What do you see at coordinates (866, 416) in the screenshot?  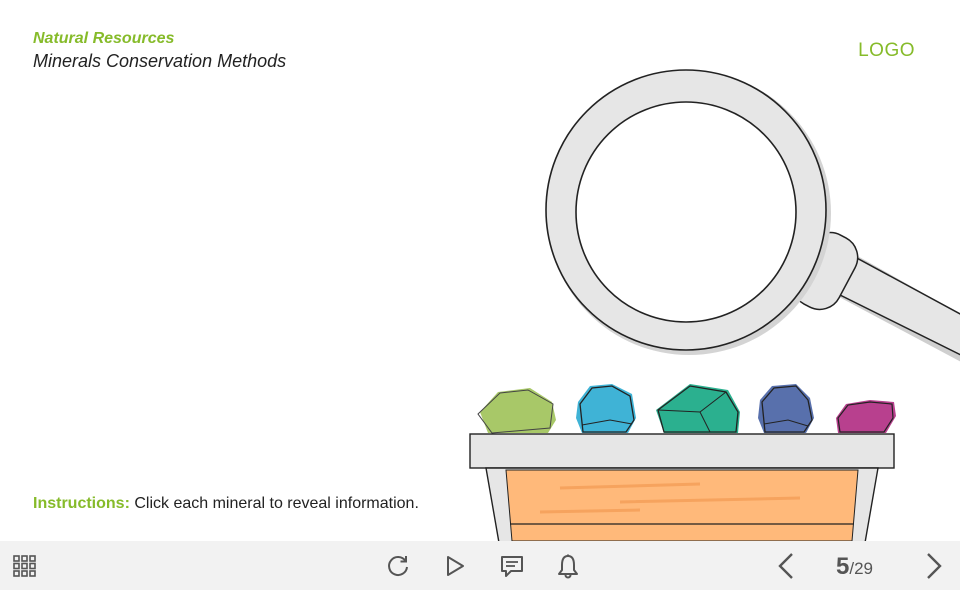 I see `mineral-magenta` at bounding box center [866, 416].